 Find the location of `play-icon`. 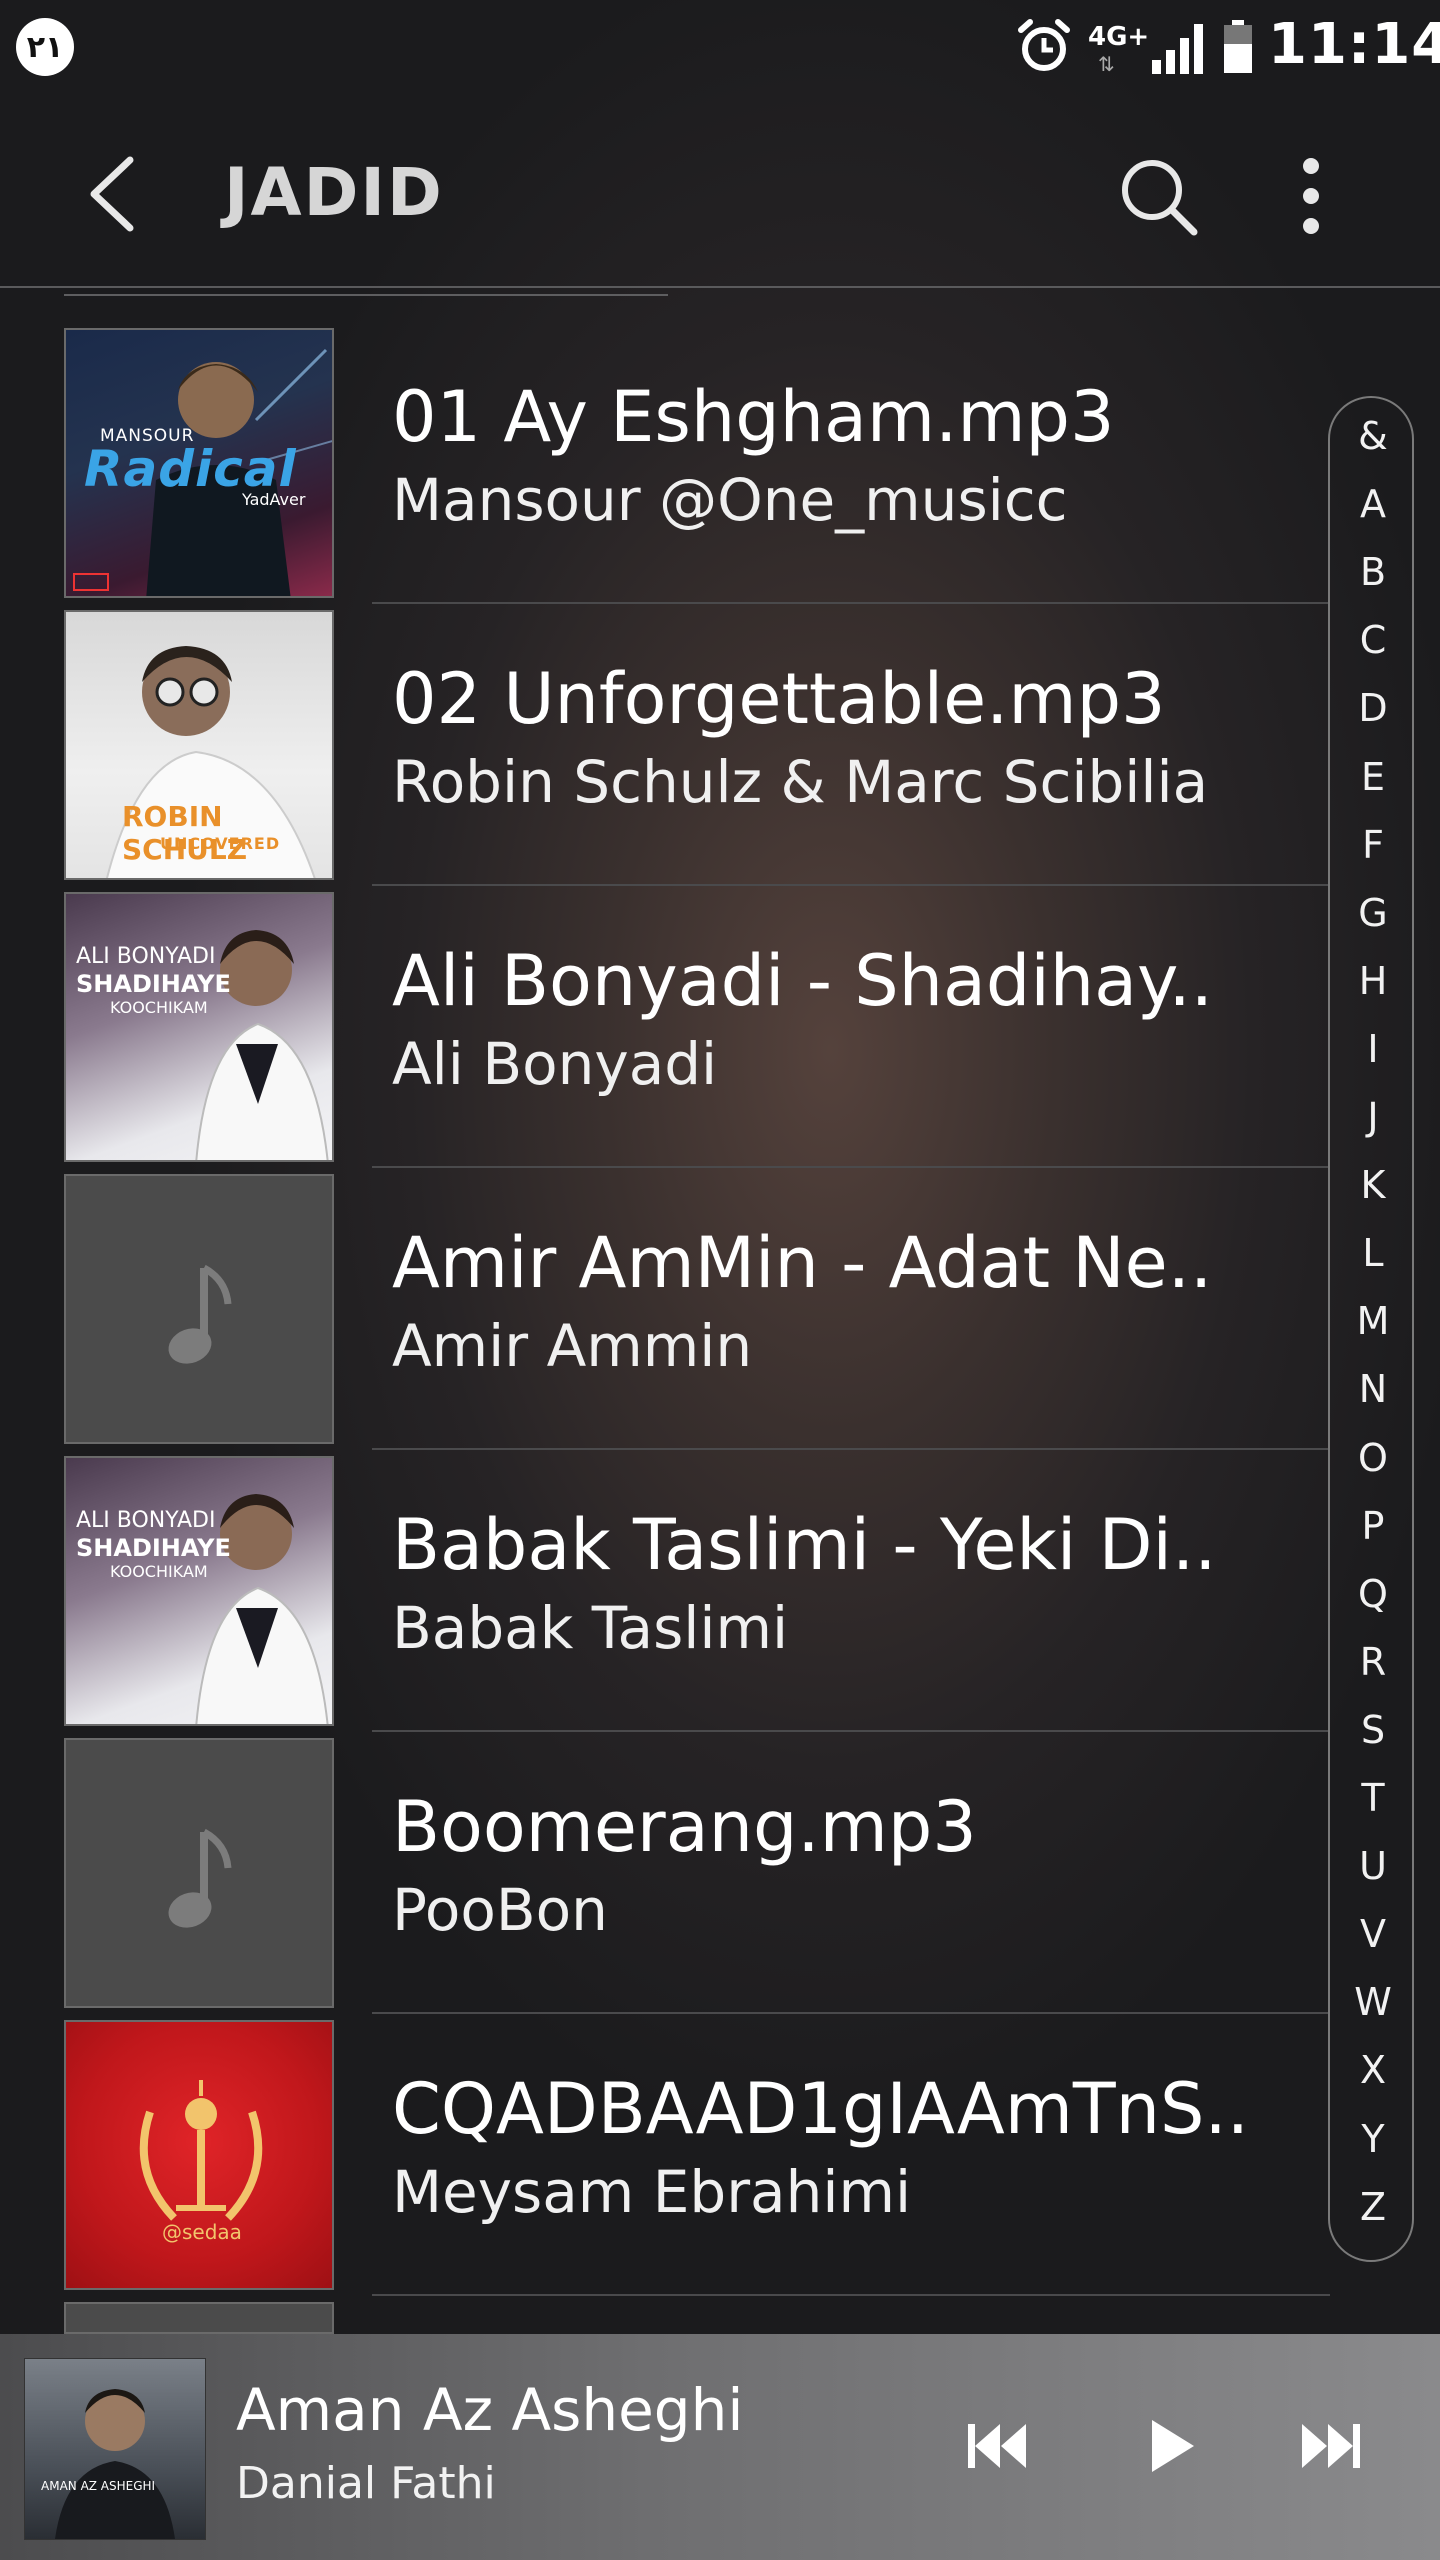

play-icon is located at coordinates (1170, 2446).